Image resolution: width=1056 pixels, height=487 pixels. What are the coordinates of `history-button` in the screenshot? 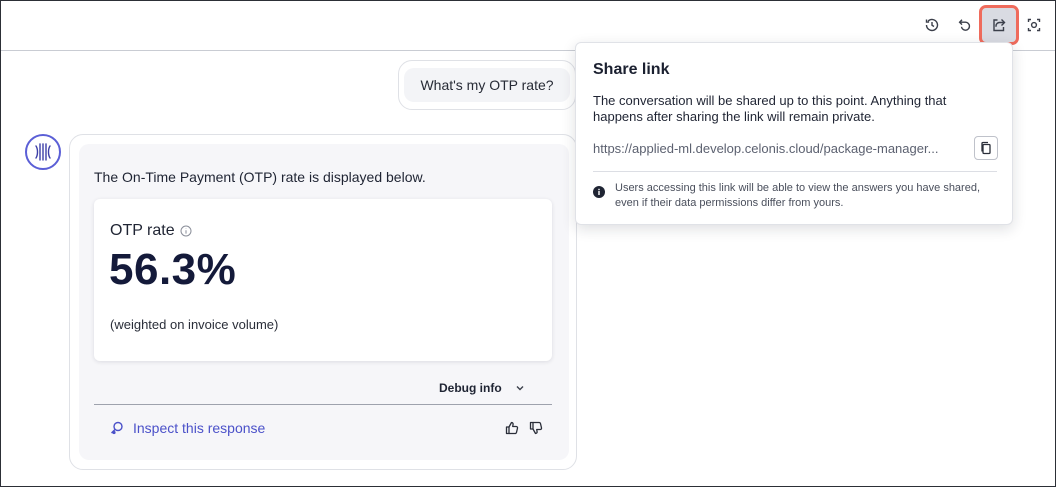 It's located at (932, 25).